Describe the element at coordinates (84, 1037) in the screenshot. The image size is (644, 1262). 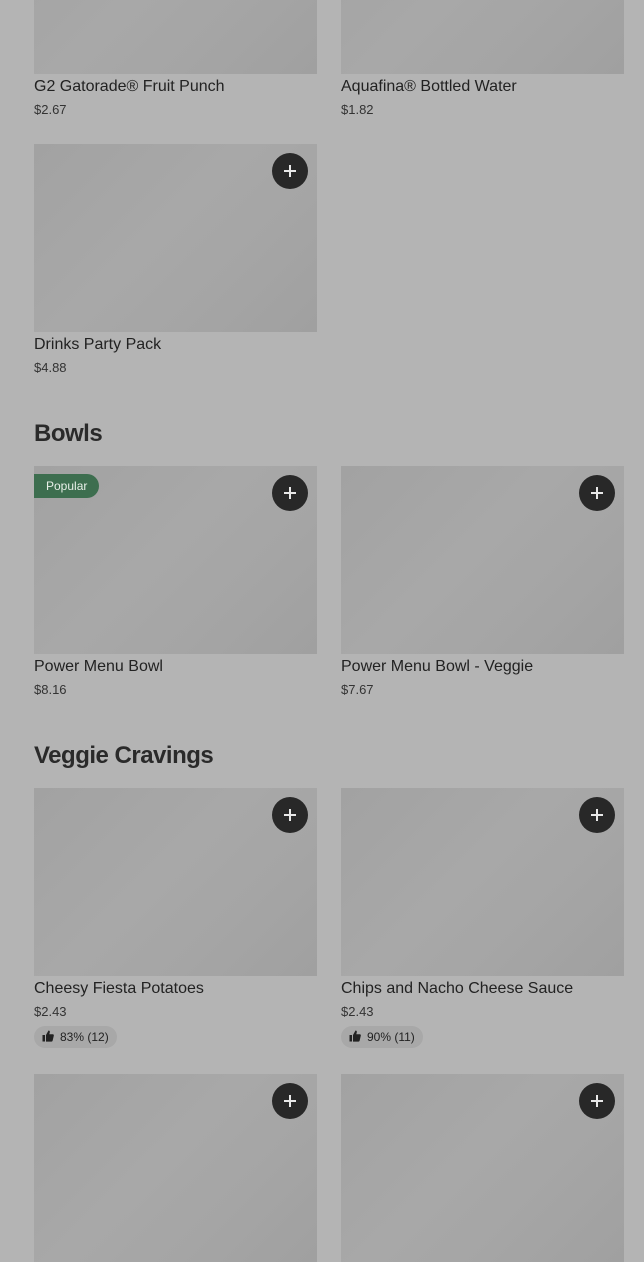
I see `rating-text: 83% (12)` at that location.